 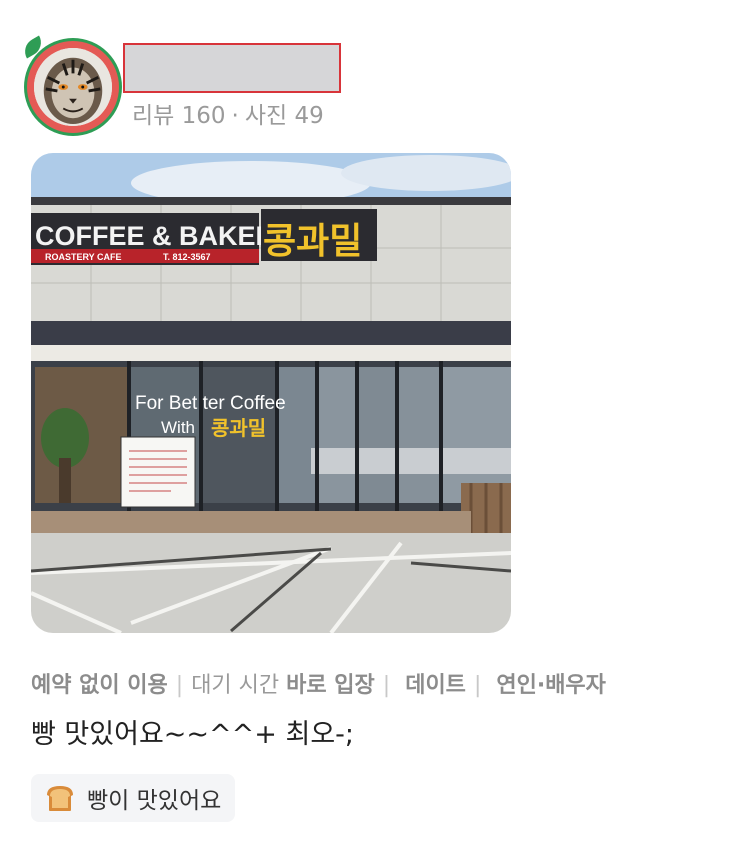 What do you see at coordinates (99, 685) in the screenshot?
I see `tag-no-reservation: 예약 없이 이용` at bounding box center [99, 685].